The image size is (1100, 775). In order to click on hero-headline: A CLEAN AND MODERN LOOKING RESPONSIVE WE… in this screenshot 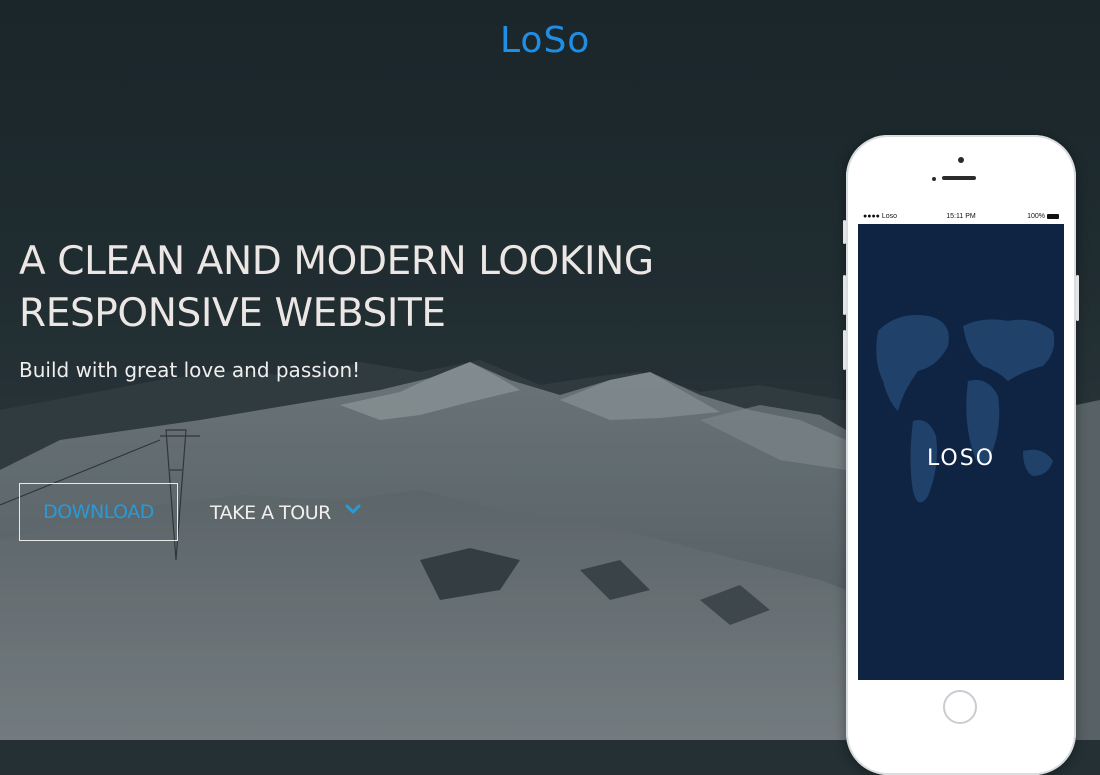, I will do `click(339, 288)`.